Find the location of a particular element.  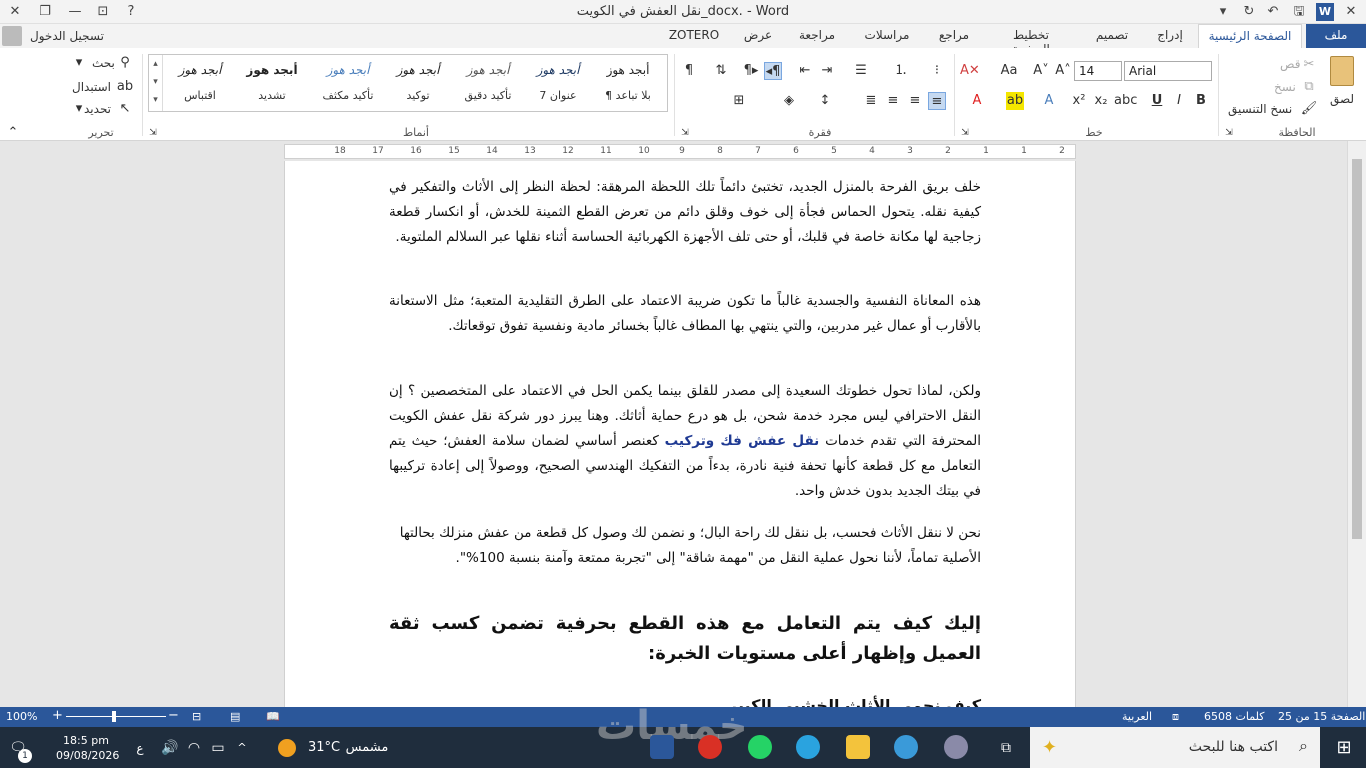

bold-icon: B is located at coordinates (1201, 101).